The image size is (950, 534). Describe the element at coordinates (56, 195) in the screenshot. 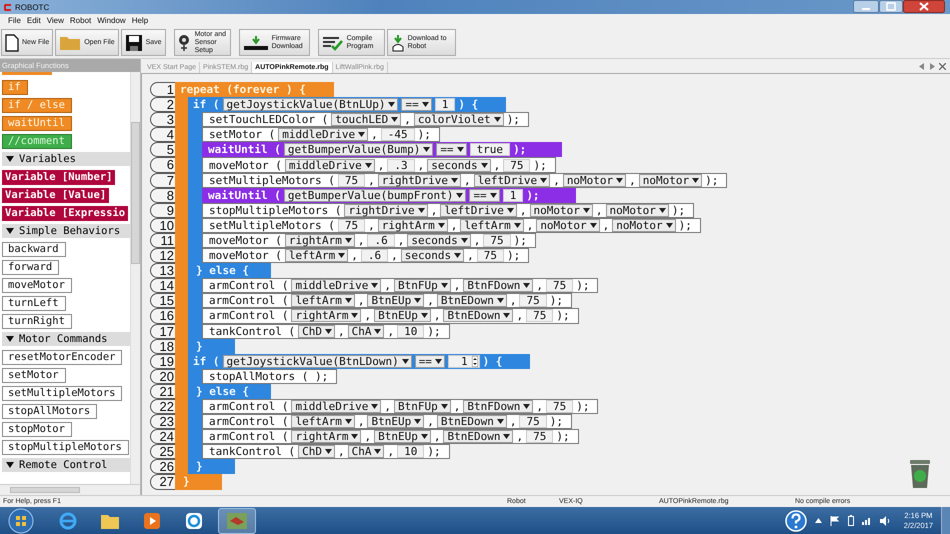

I see `function-block: Variable [Value]` at that location.